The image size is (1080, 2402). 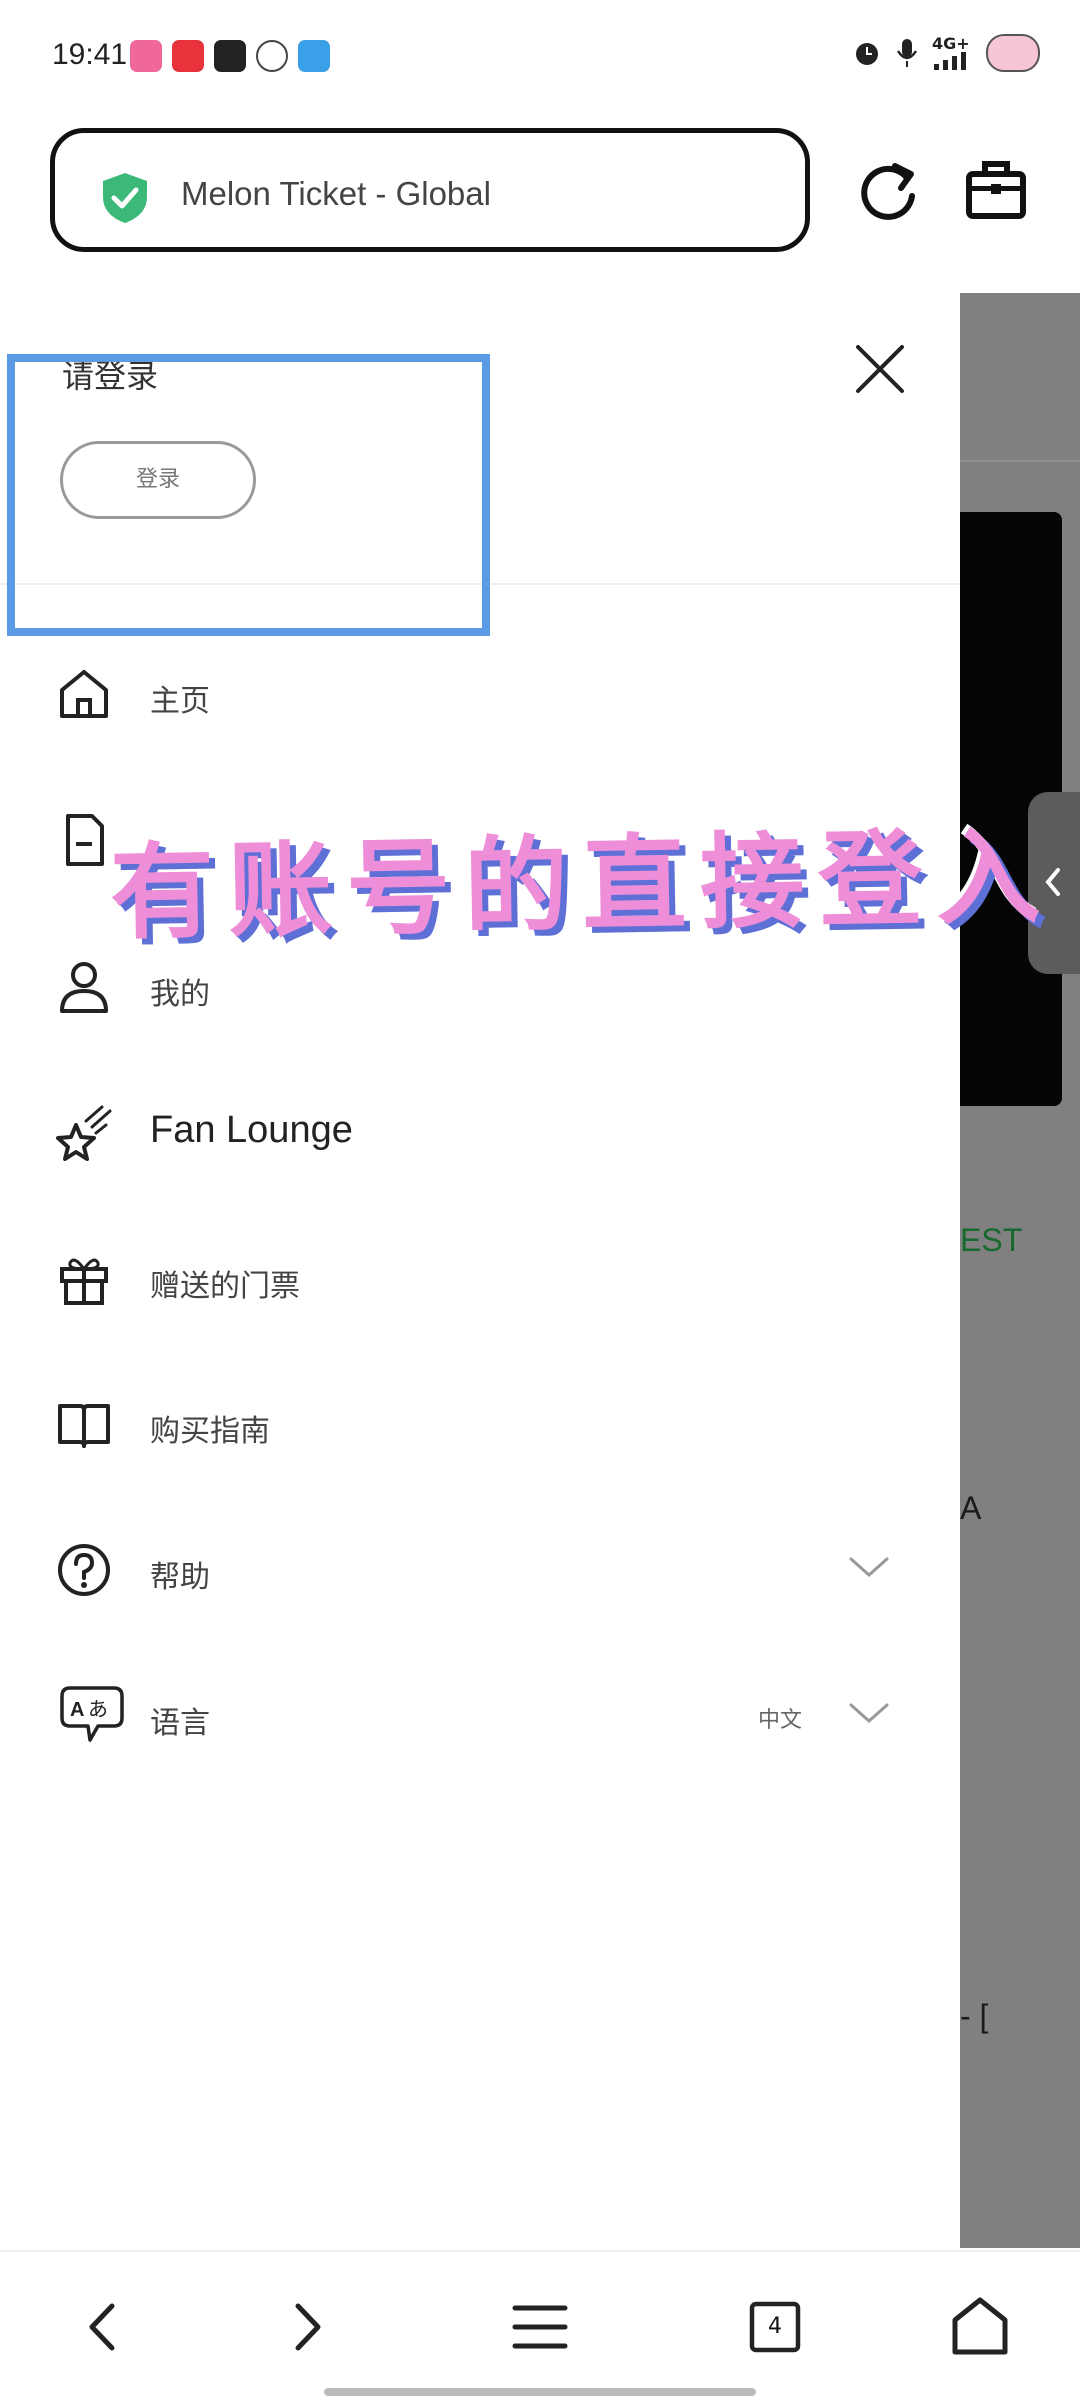 I want to click on book-icon, so click(x=84, y=1426).